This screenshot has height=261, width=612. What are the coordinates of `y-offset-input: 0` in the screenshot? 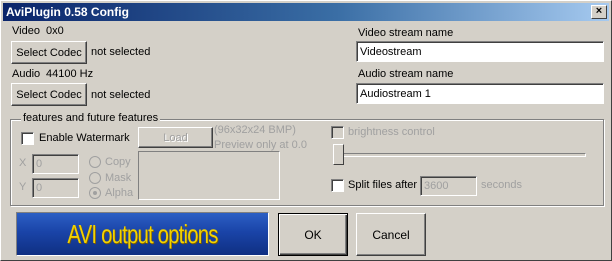 It's located at (55, 188).